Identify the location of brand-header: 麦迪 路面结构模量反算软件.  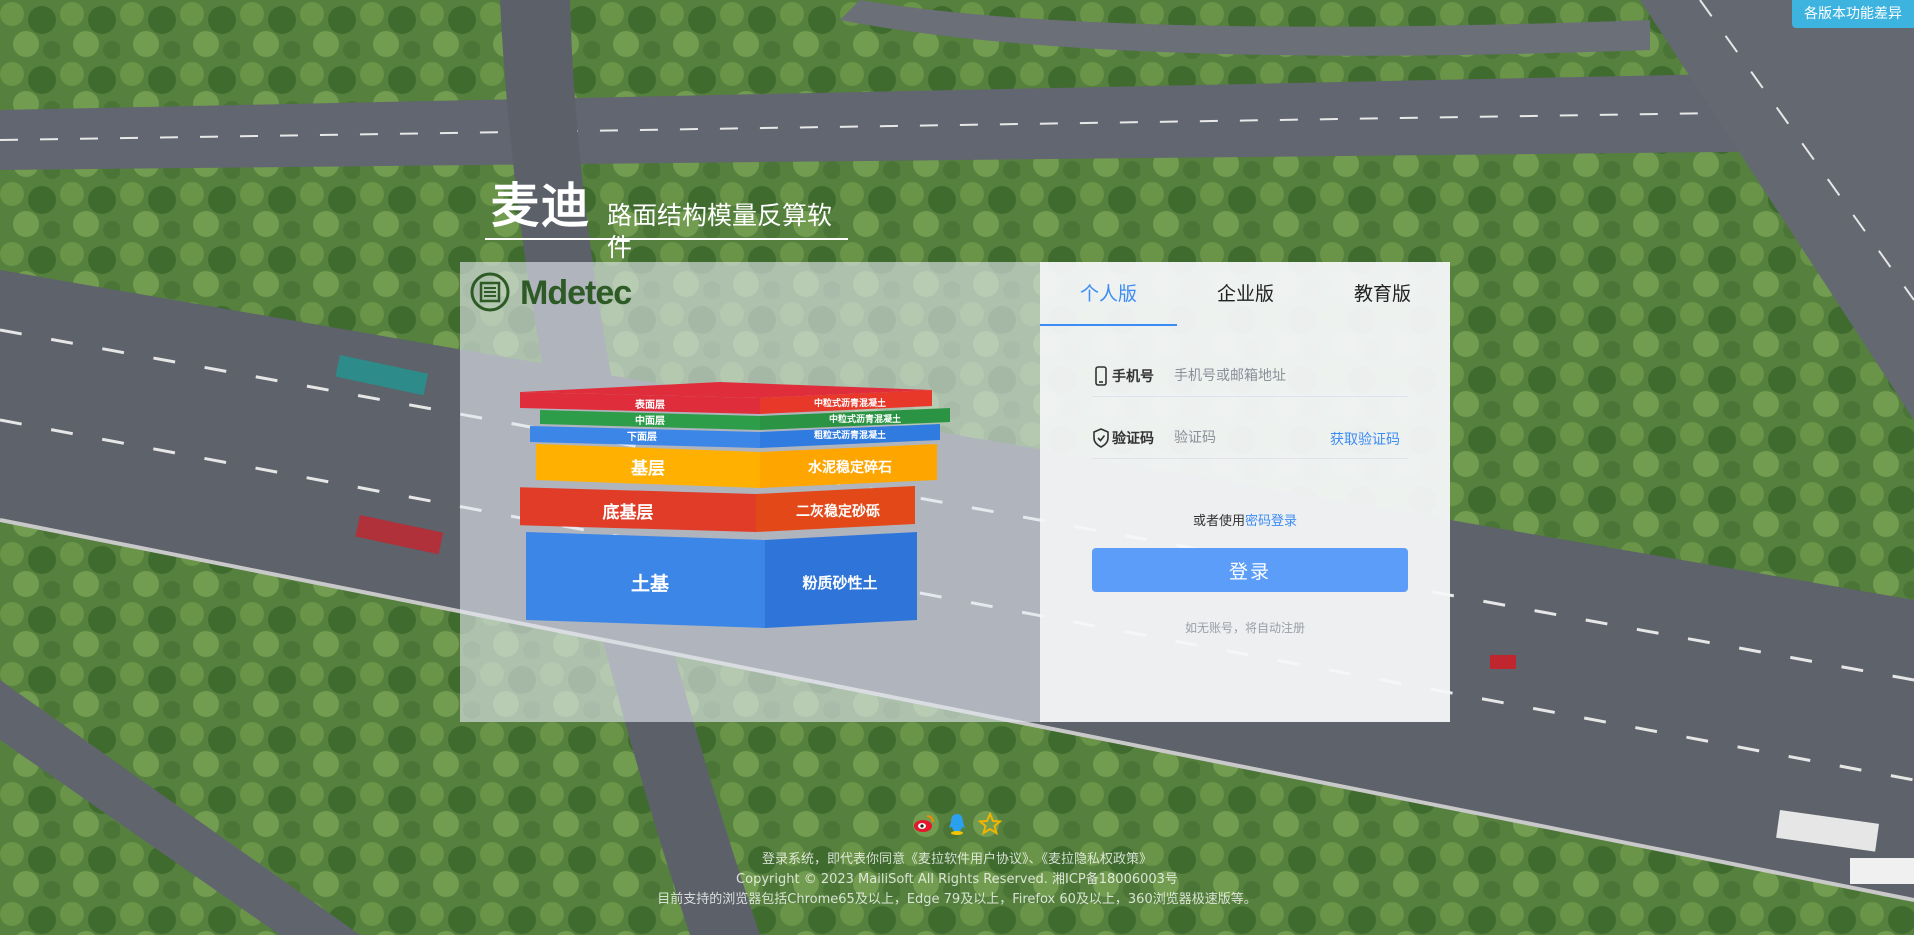
(666, 220).